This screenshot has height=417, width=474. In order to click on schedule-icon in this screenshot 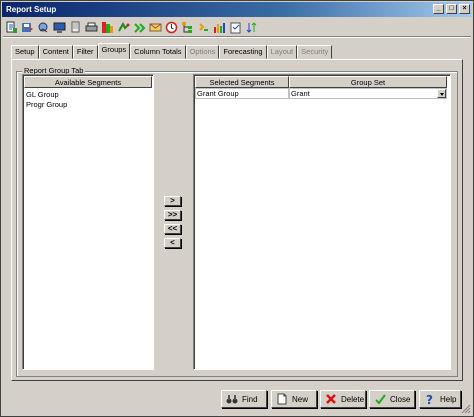, I will do `click(171, 27)`.